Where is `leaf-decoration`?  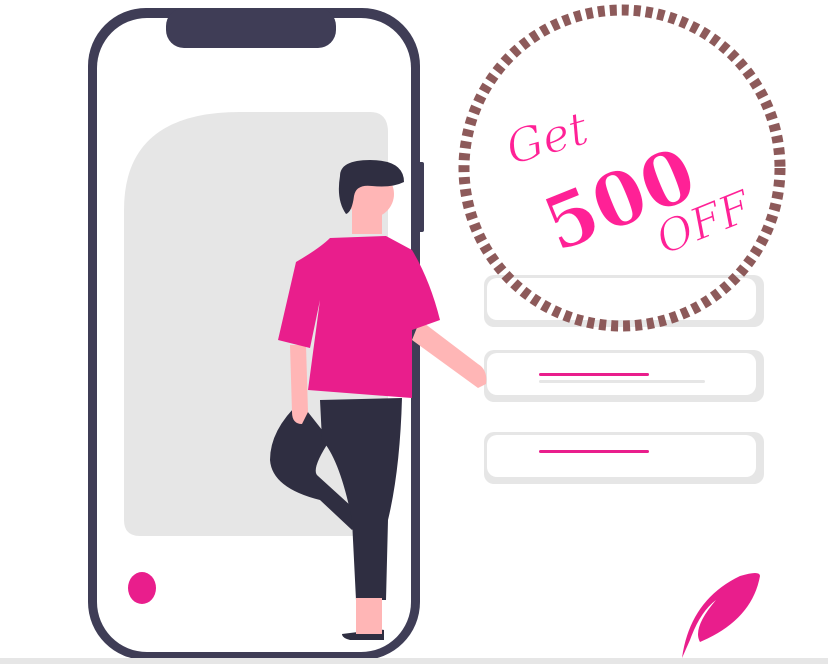
leaf-decoration is located at coordinates (721, 615).